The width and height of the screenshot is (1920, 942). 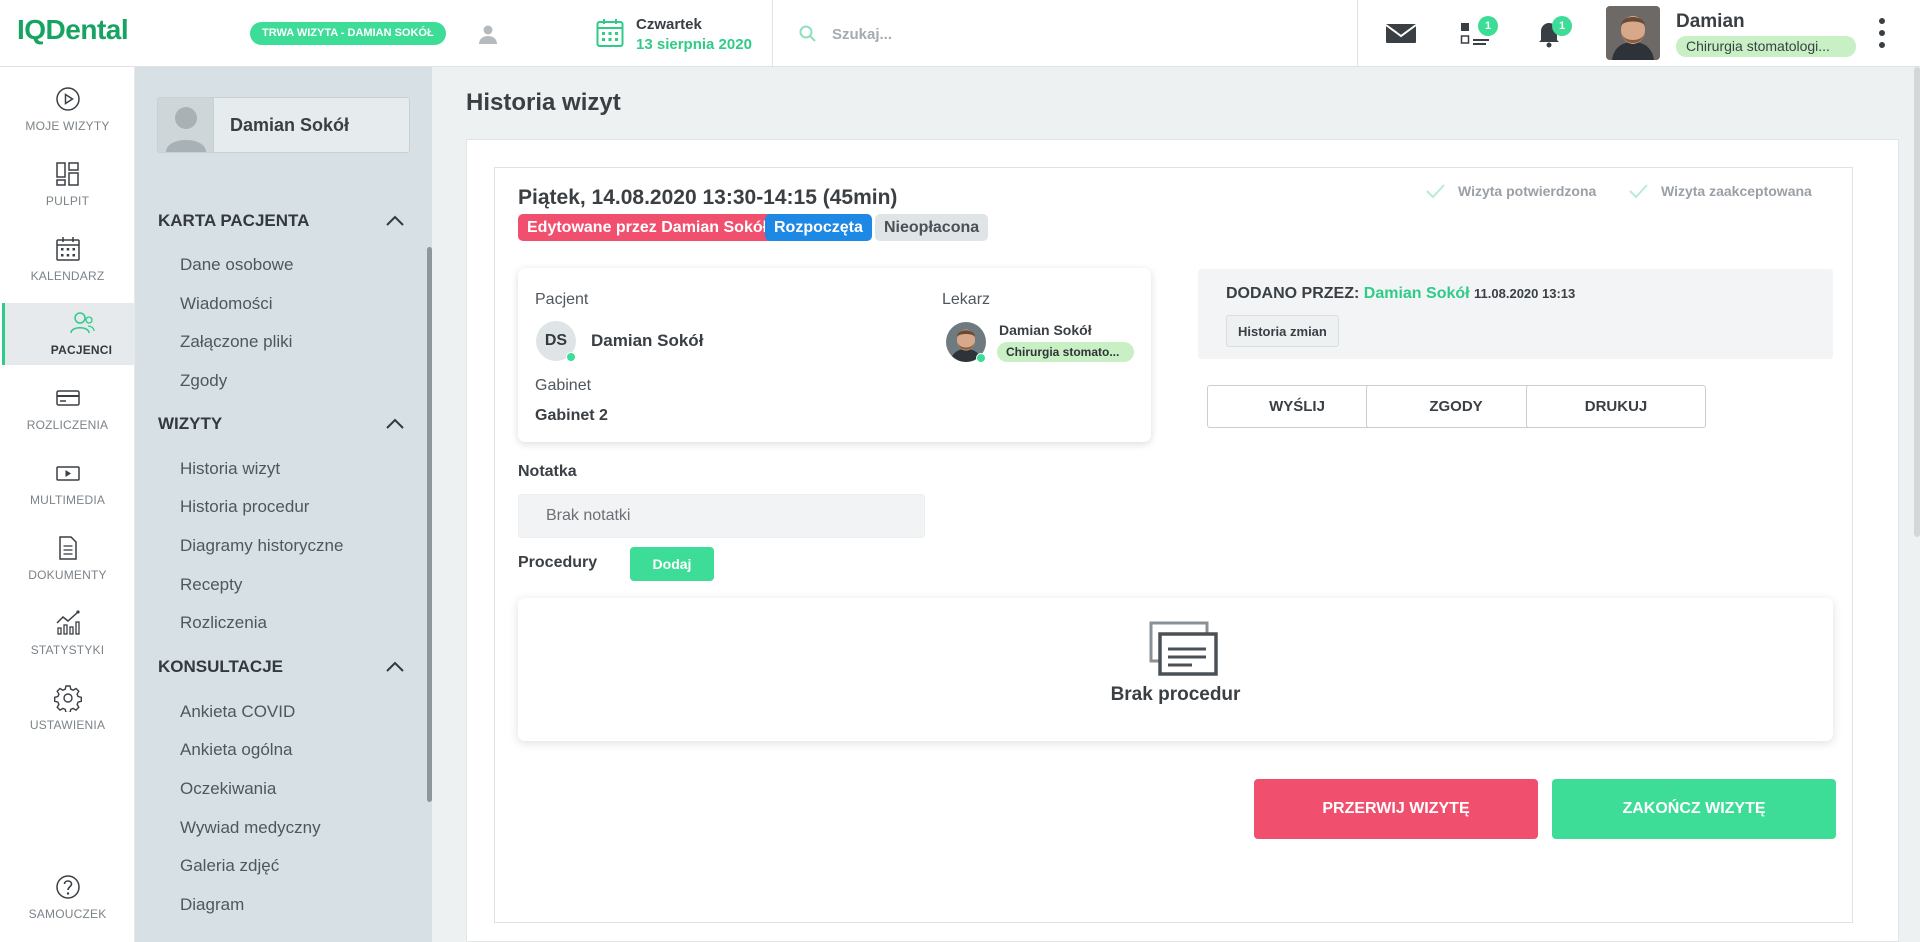 I want to click on avatar-photo, so click(x=1633, y=33).